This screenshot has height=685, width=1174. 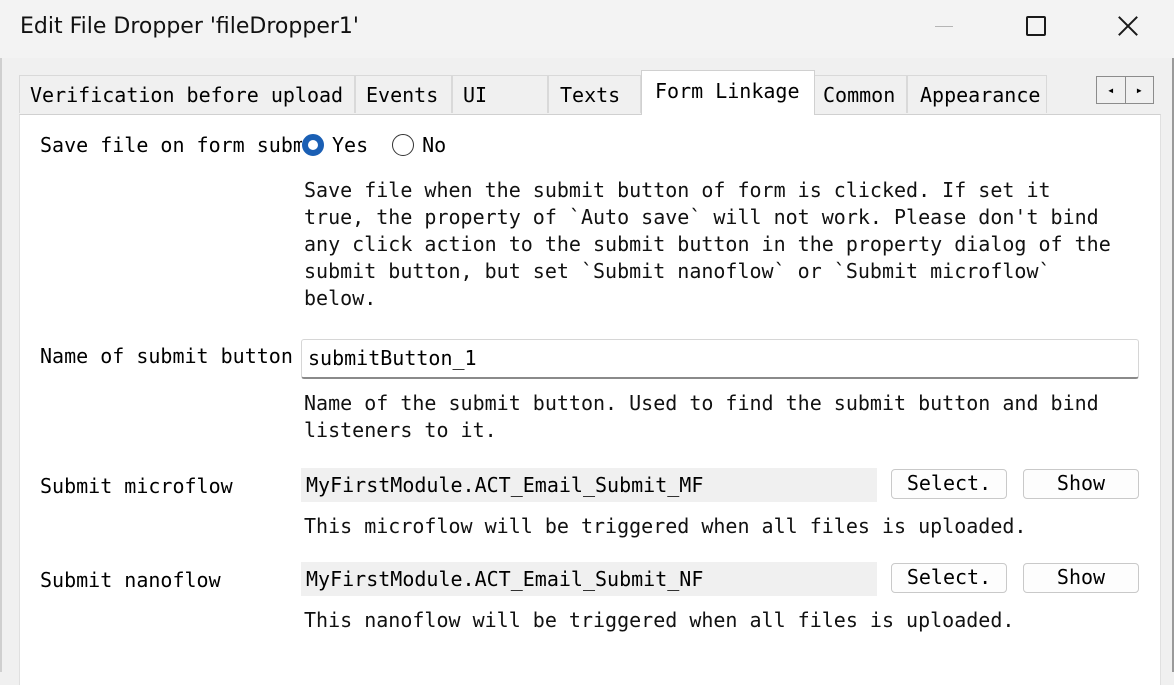 What do you see at coordinates (500, 94) in the screenshot?
I see `tab-ui: UI` at bounding box center [500, 94].